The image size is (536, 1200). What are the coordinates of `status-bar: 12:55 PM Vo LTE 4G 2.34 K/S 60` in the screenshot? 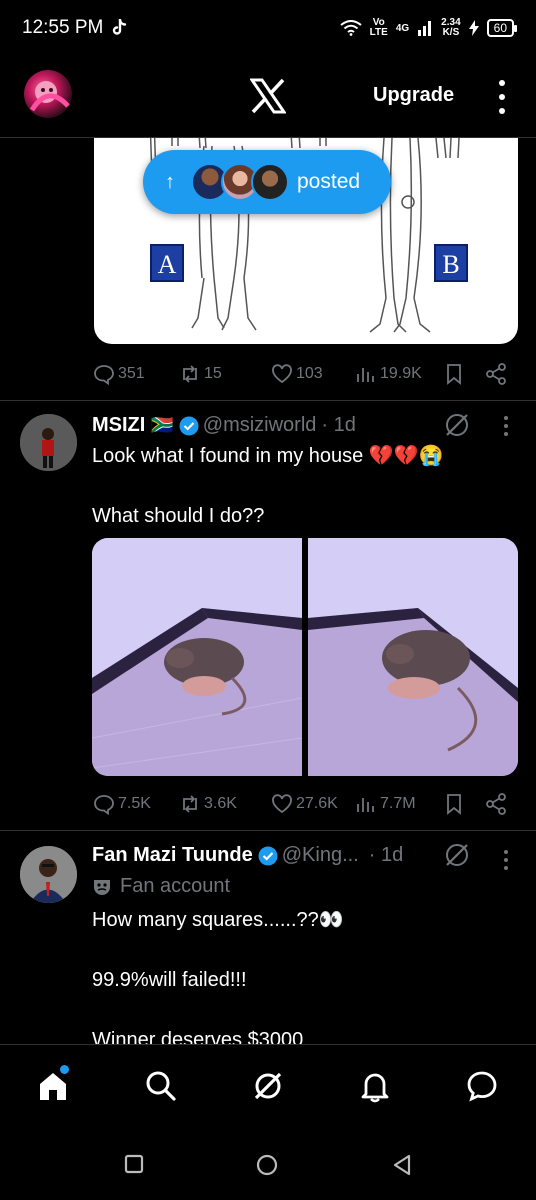 It's located at (268, 28).